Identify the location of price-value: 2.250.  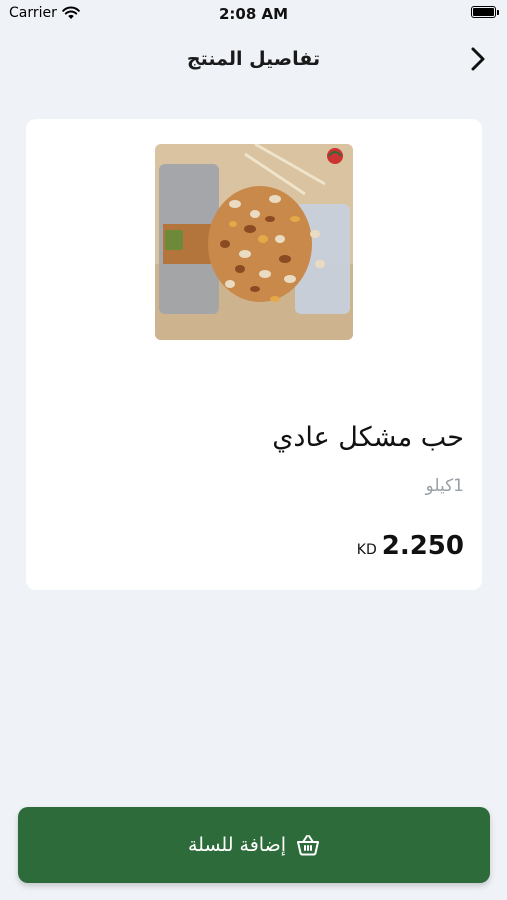
(422, 546).